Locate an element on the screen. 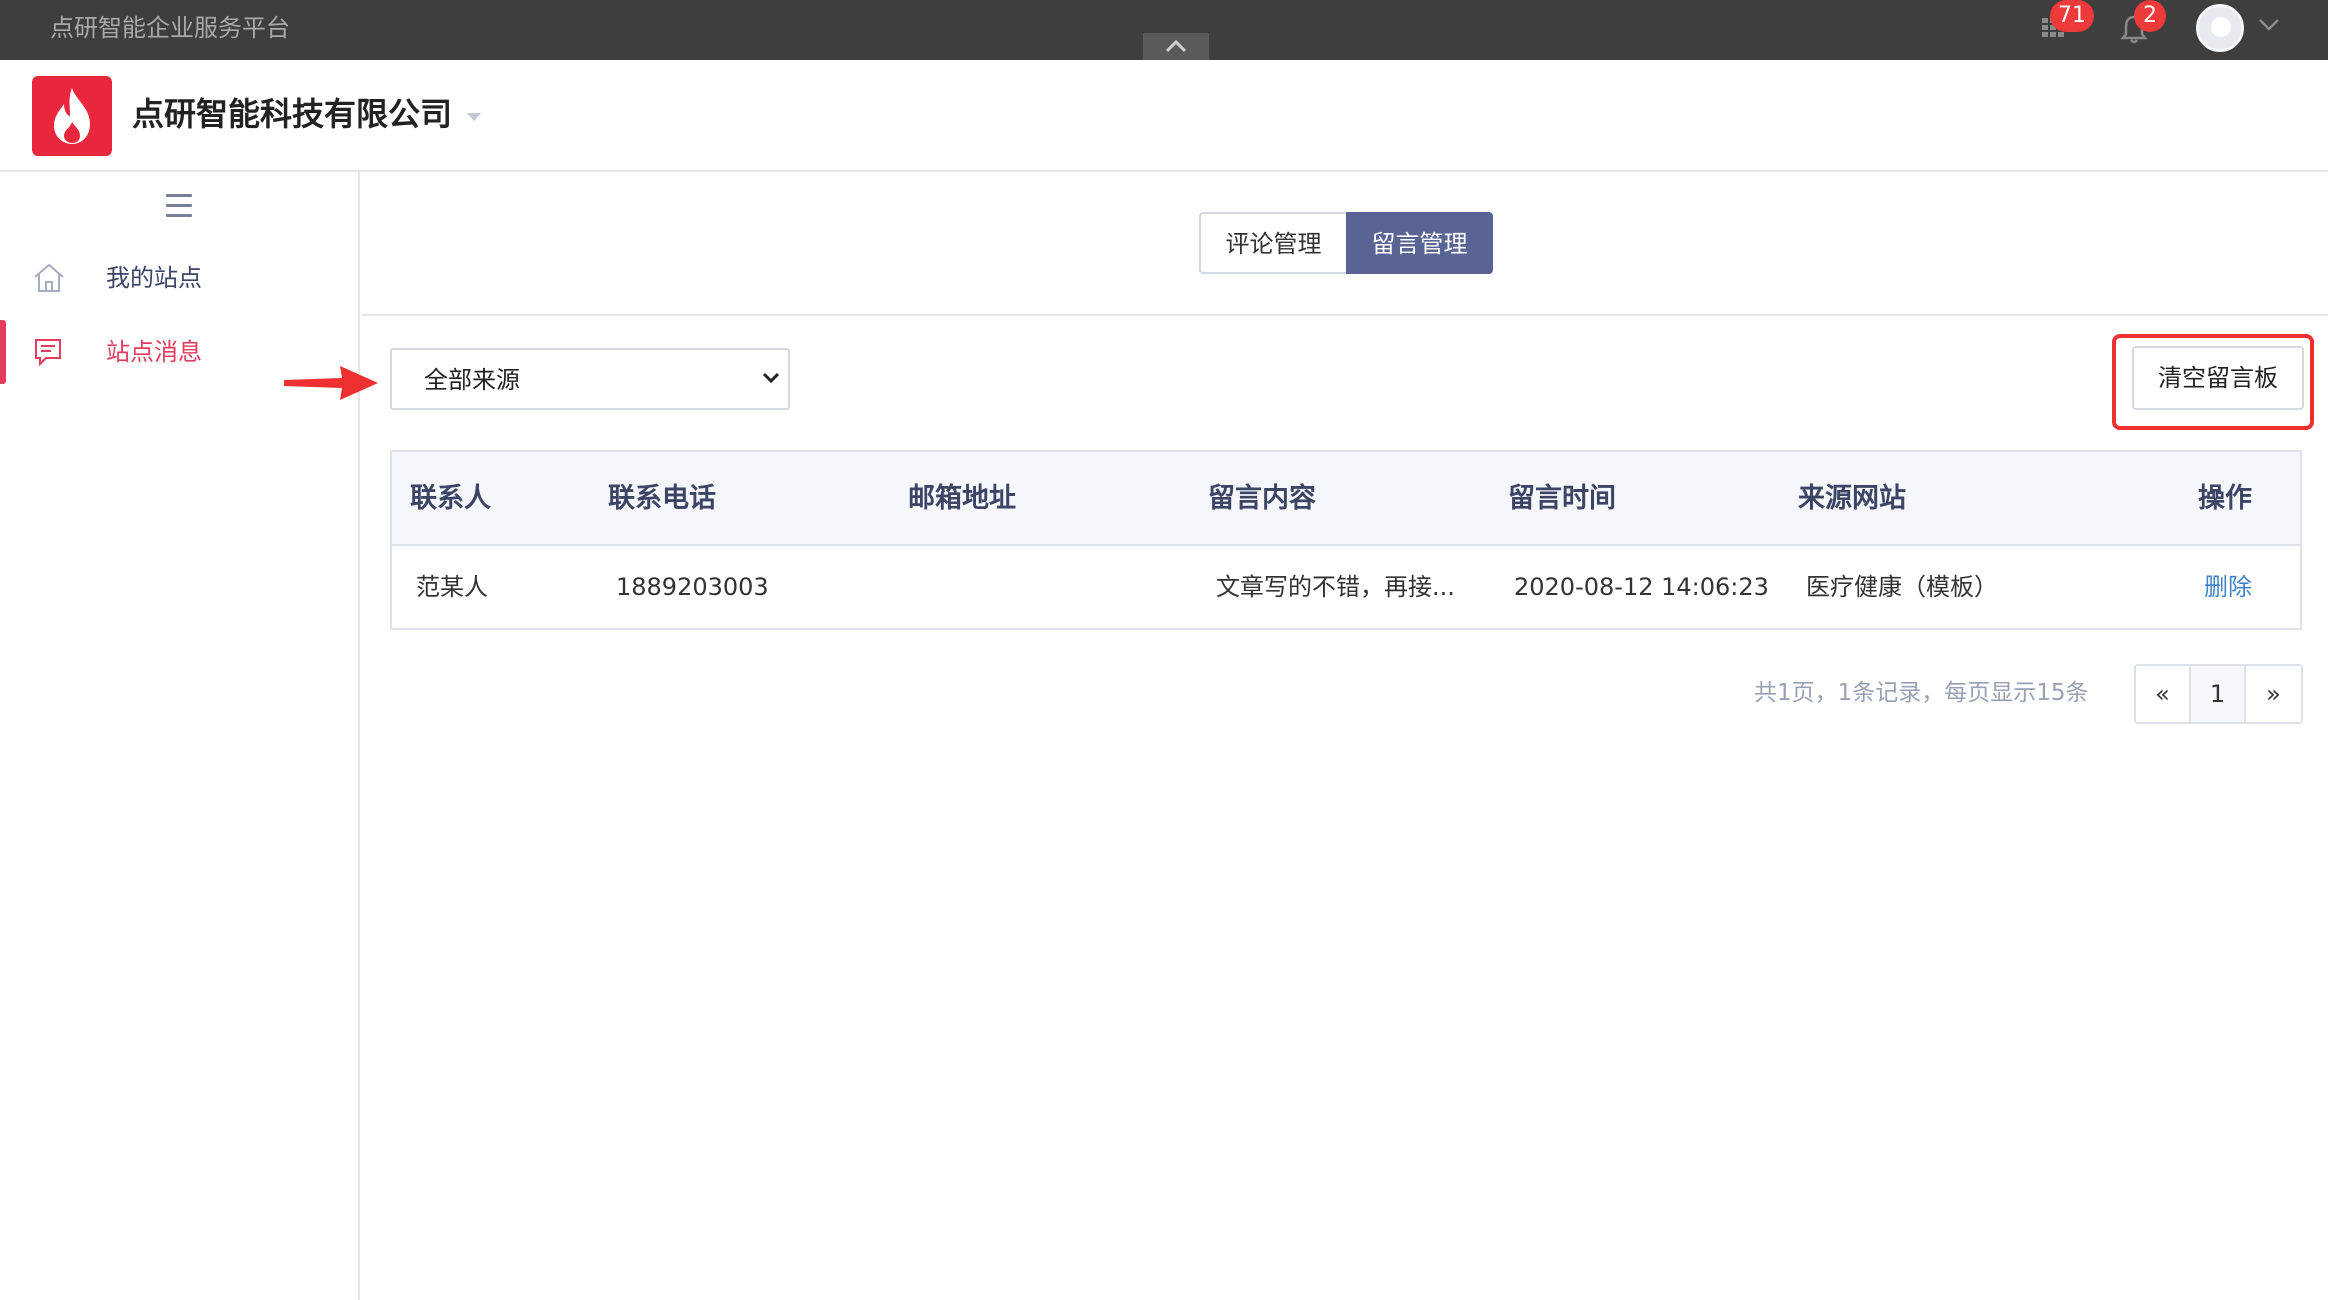 Image resolution: width=2328 pixels, height=1300 pixels. table-header: 联系人 联系电话 邮箱地址 留言内容 留言时间 来源网站 操作 is located at coordinates (1346, 499).